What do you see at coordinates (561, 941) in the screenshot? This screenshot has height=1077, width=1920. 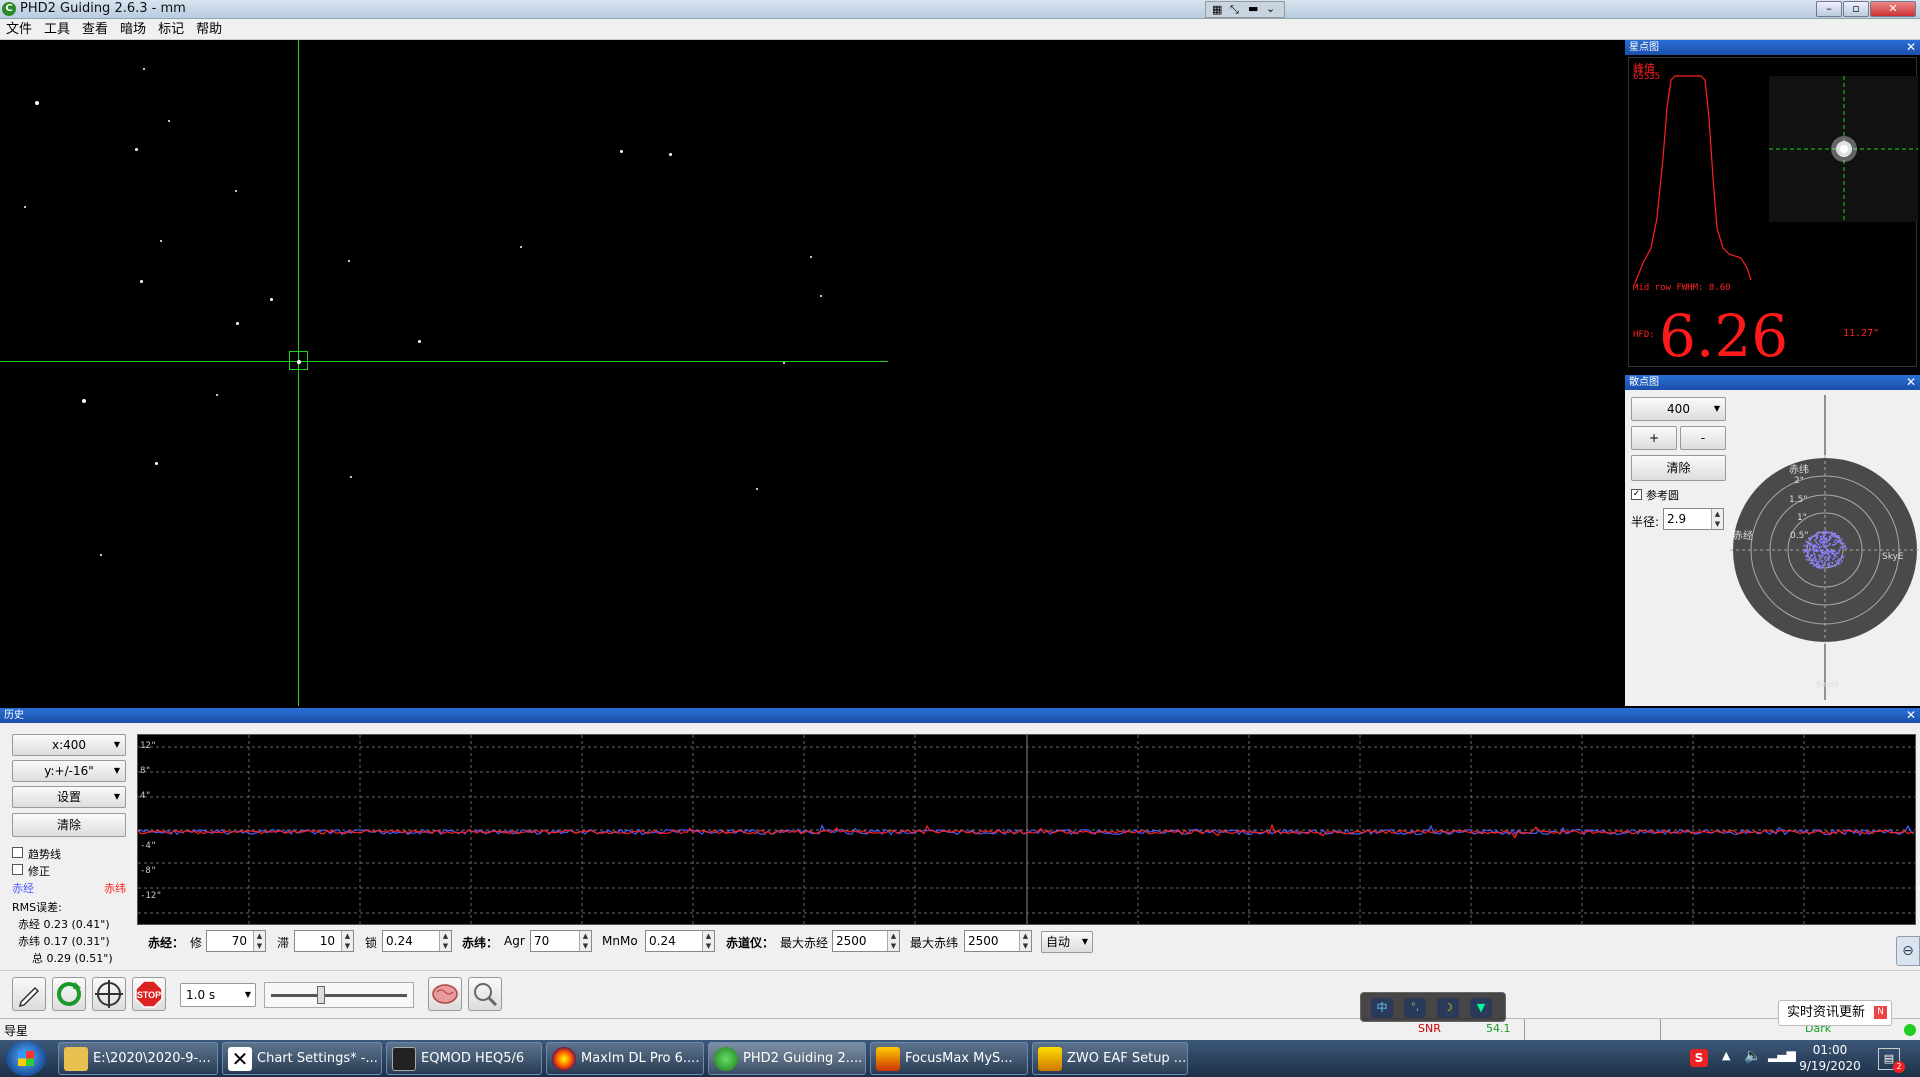 I see `dec-agr-input: 70 ▲ ▼` at bounding box center [561, 941].